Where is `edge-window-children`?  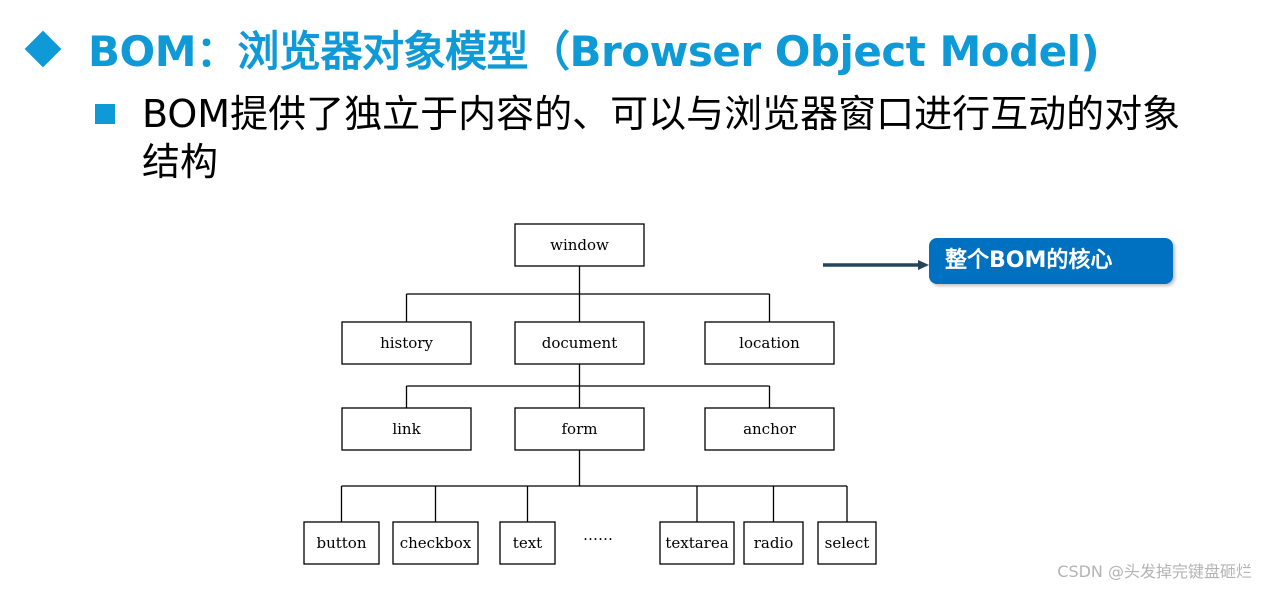
edge-window-children is located at coordinates (588, 294).